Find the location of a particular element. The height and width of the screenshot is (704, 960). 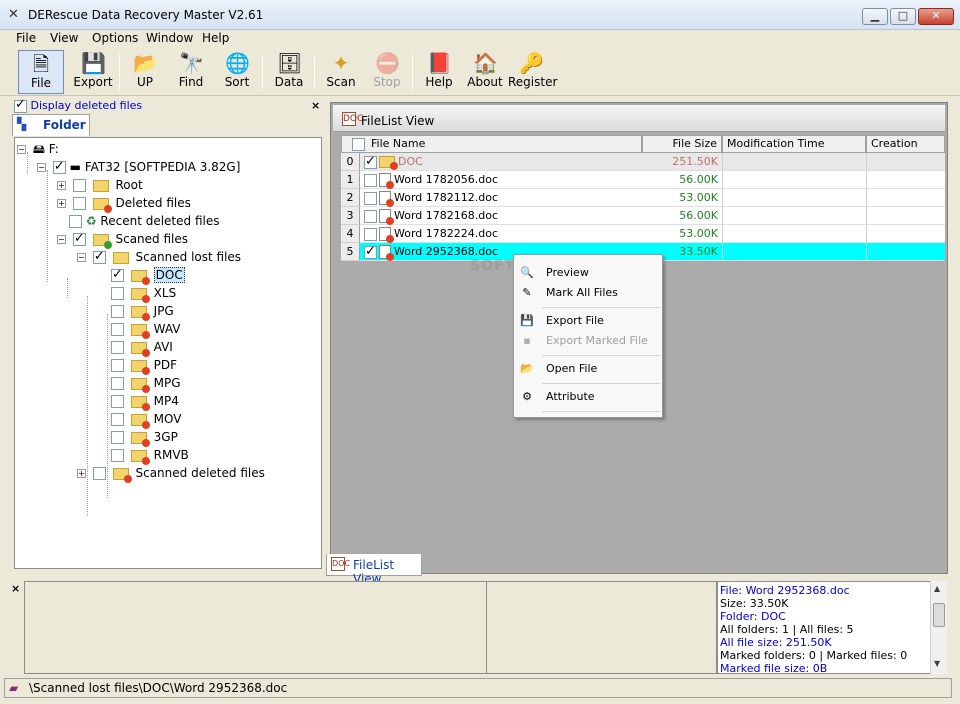

tree-node-scanned-deleted: + Scanned deleted files is located at coordinates (171, 473).